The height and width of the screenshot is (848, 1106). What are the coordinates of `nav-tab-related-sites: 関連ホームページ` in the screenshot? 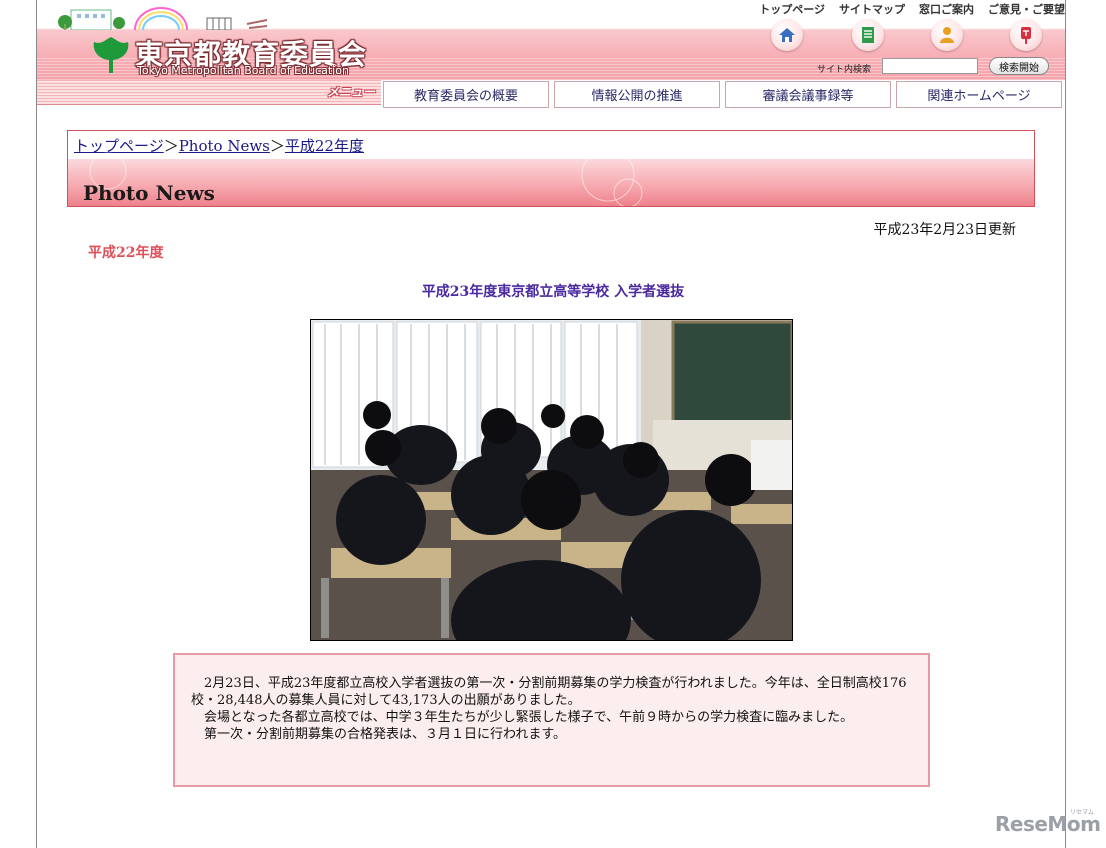 It's located at (979, 94).